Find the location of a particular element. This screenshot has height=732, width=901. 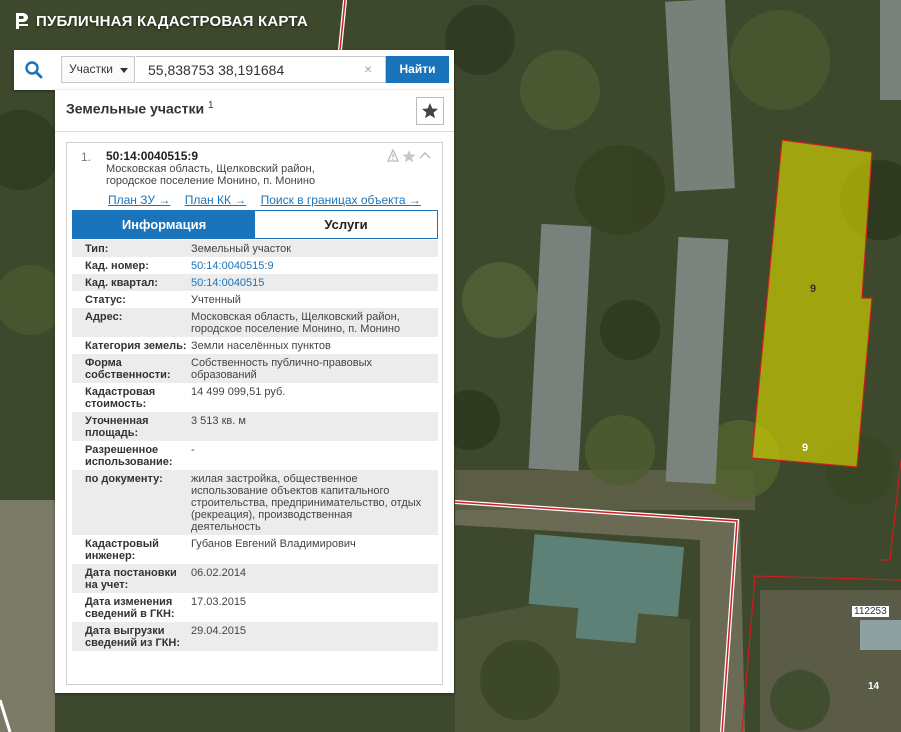

plot-label: 14 is located at coordinates (873, 686).